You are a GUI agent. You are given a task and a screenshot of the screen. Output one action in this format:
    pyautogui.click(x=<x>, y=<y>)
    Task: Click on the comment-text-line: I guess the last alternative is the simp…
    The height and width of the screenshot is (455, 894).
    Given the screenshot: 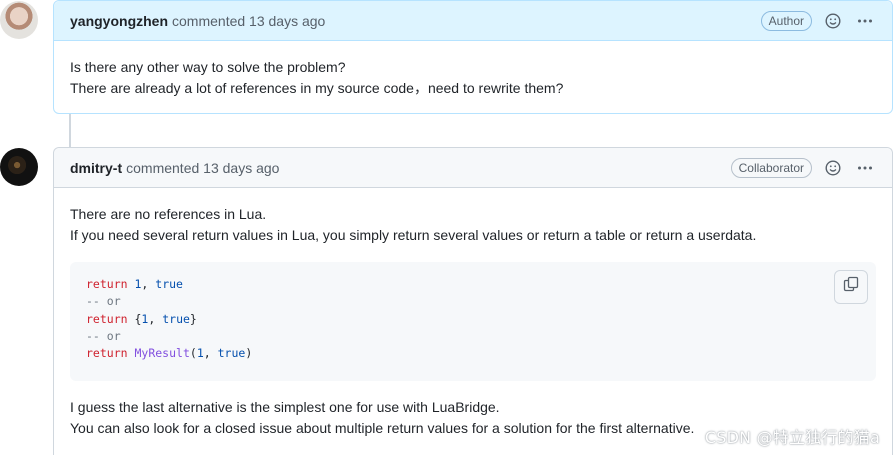 What is the action you would take?
    pyautogui.click(x=285, y=407)
    